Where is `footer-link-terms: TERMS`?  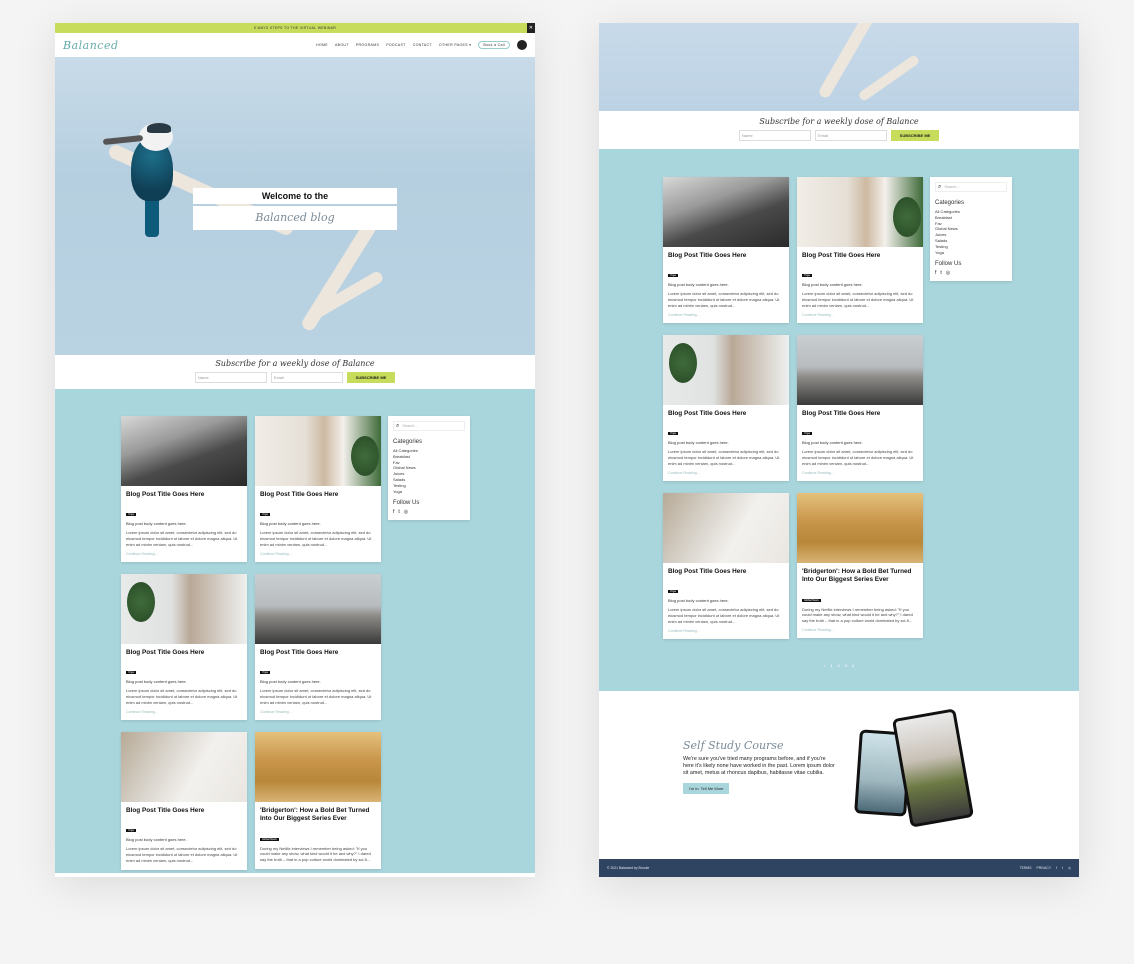
footer-link-terms: TERMS is located at coordinates (1026, 868).